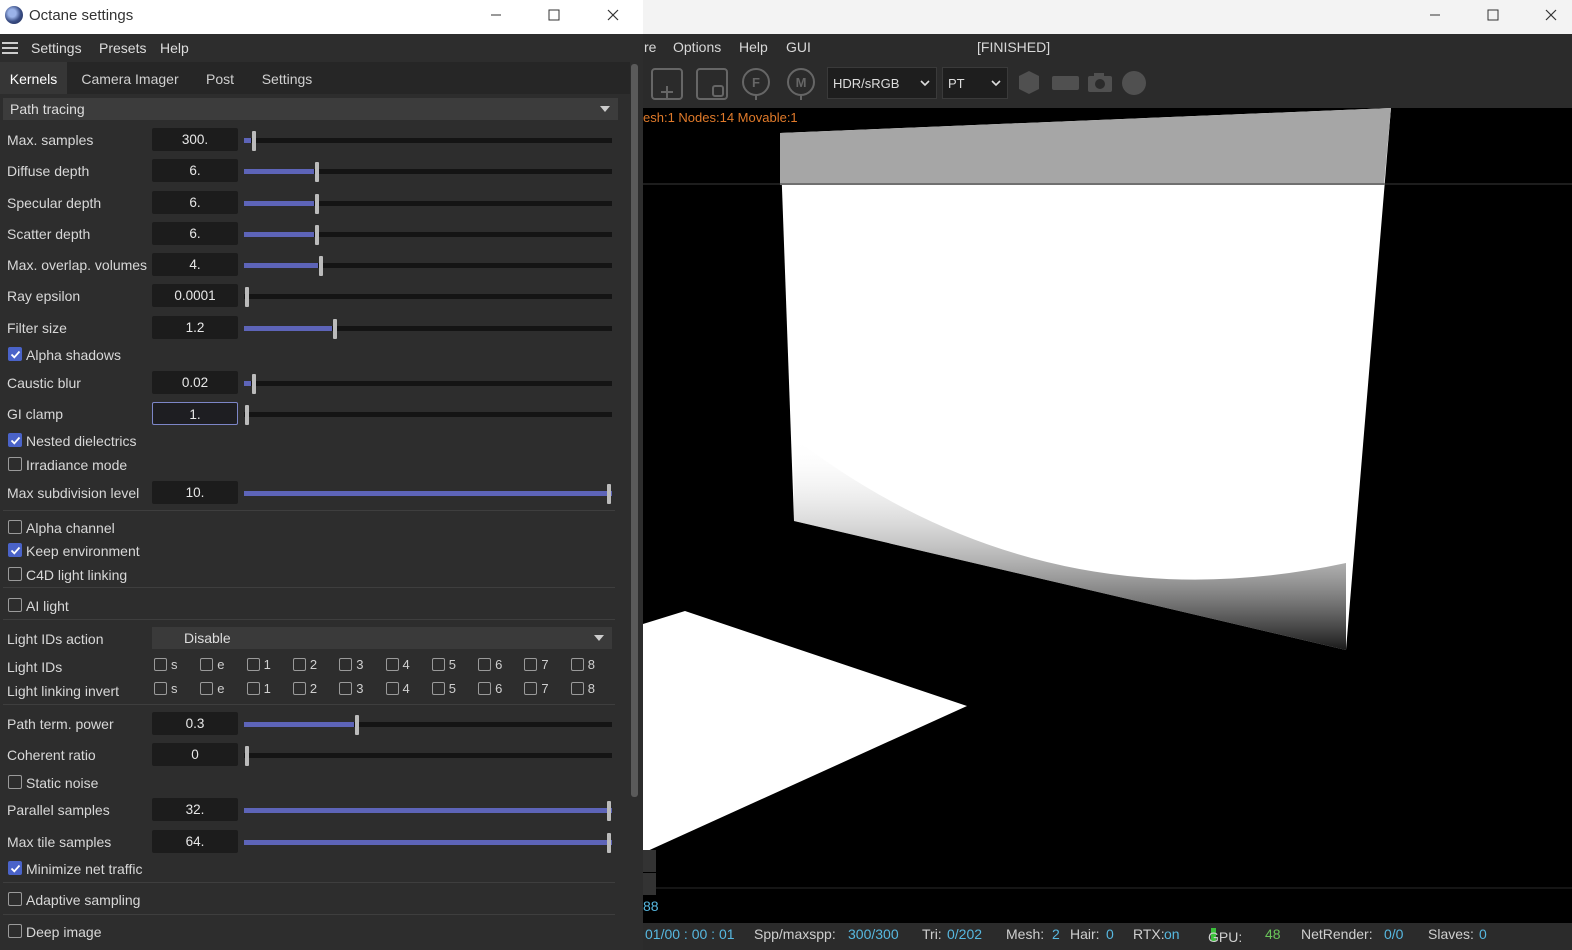  Describe the element at coordinates (634, 430) in the screenshot. I see `settings-scrollbar` at that location.